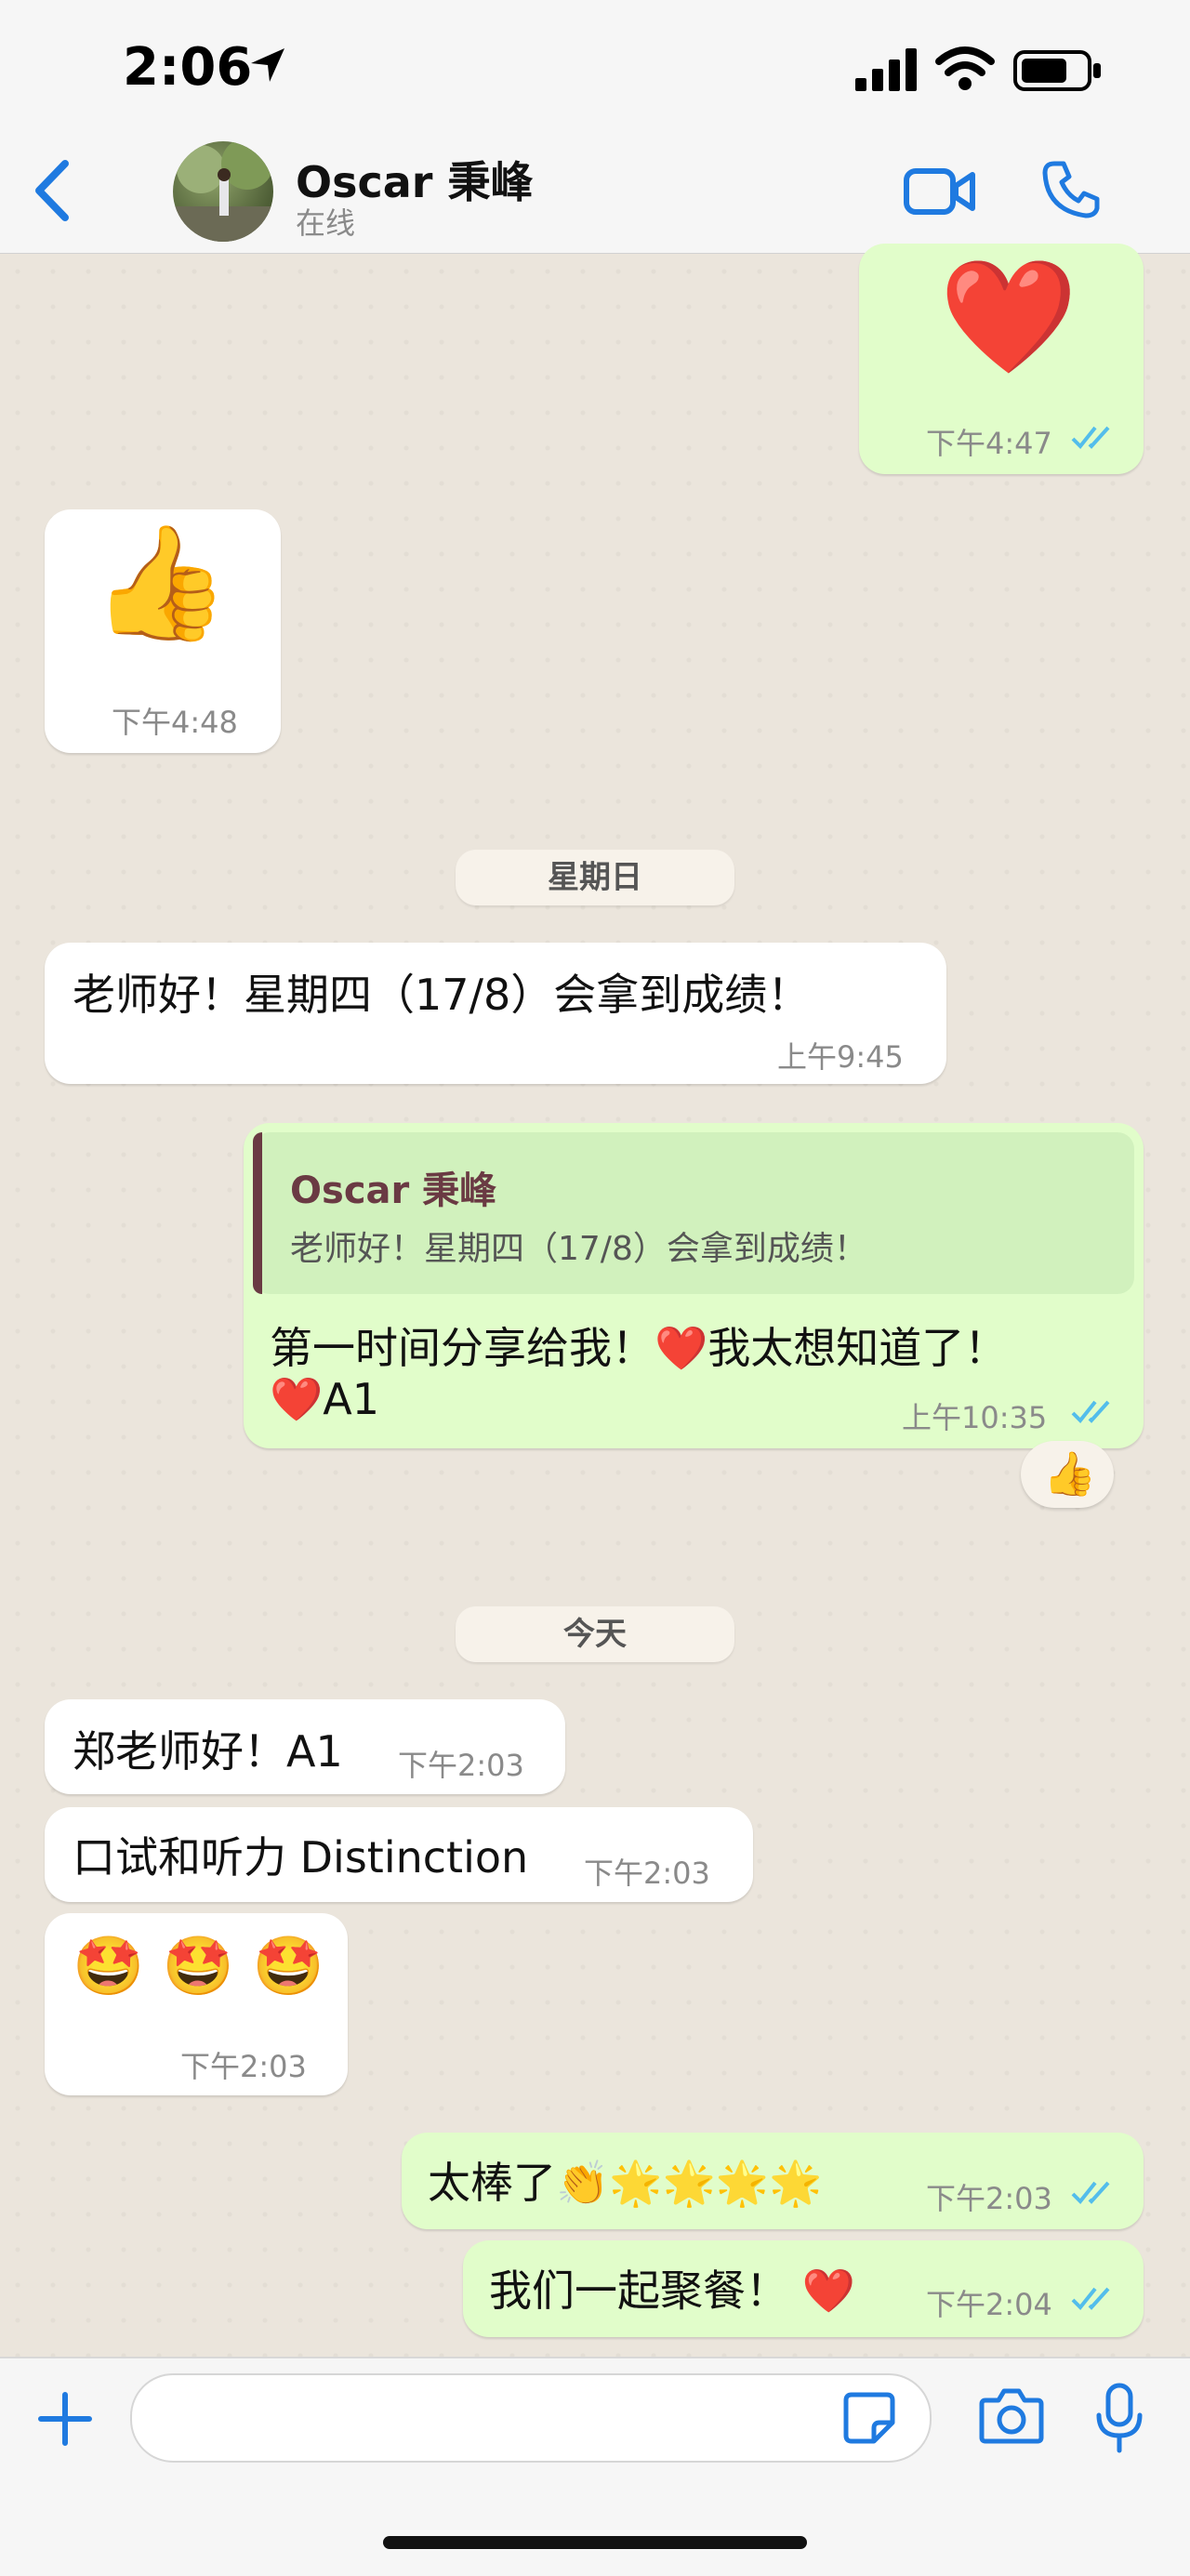 The height and width of the screenshot is (2576, 1190). I want to click on status-time: 2:06, so click(188, 67).